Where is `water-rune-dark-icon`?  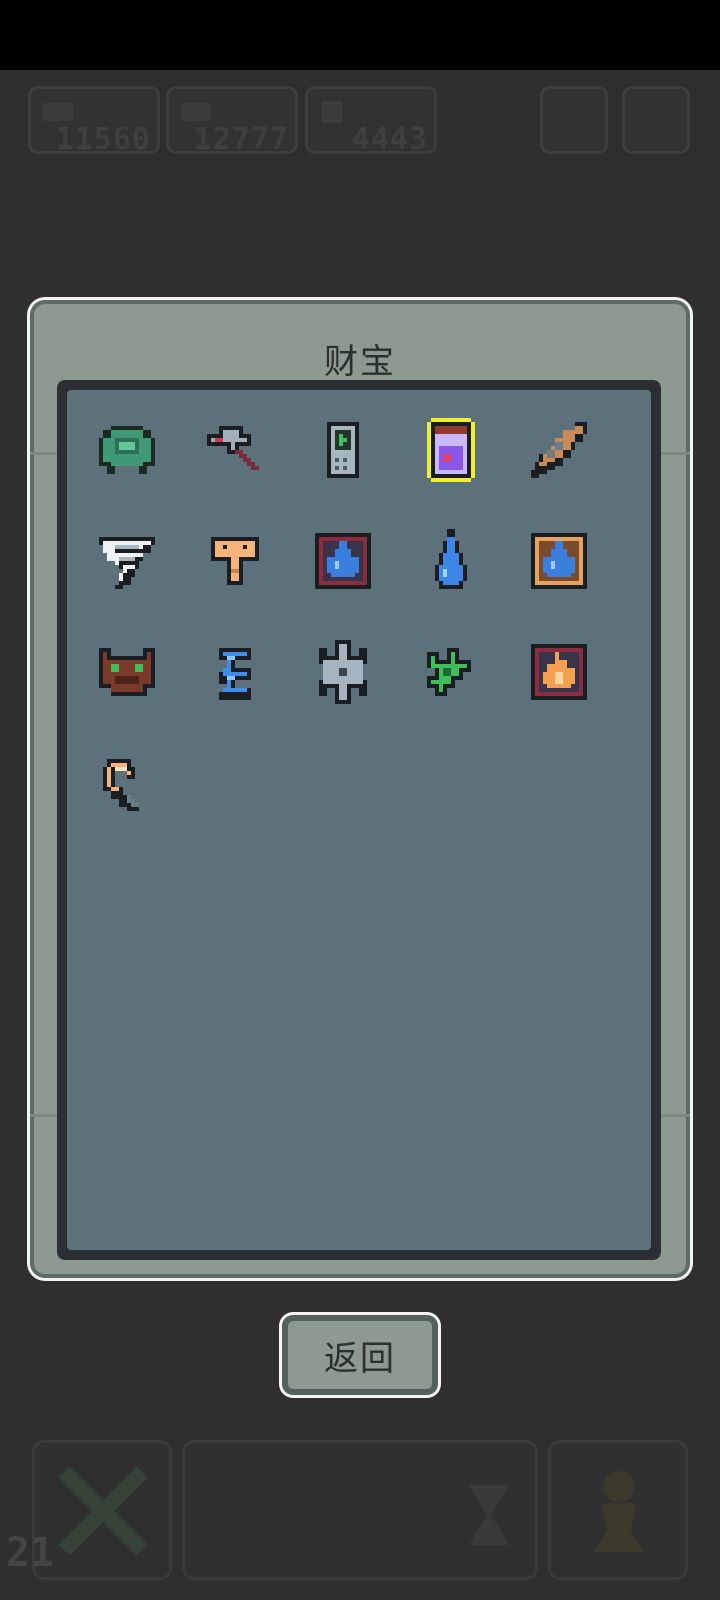
water-rune-dark-icon is located at coordinates (343, 561).